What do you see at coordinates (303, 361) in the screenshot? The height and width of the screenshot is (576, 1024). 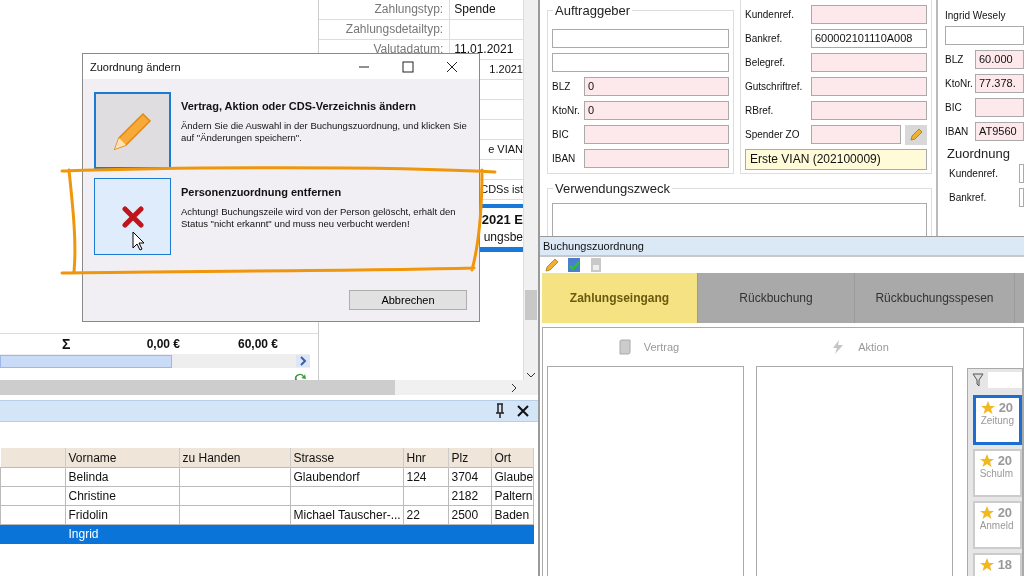 I see `scroll-right-icon` at bounding box center [303, 361].